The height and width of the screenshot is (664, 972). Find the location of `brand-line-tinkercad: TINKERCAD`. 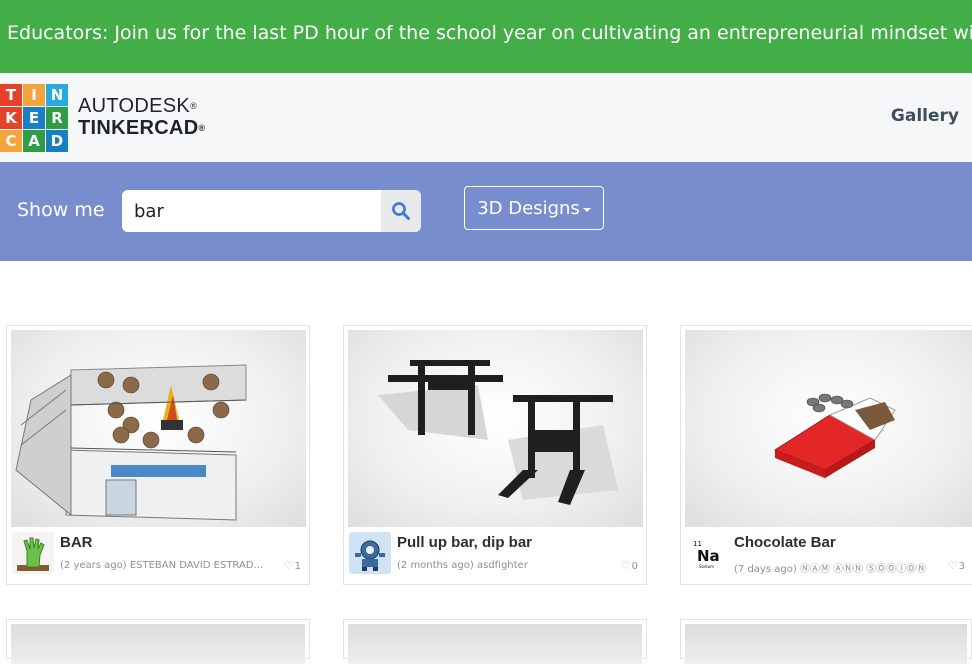

brand-line-tinkercad: TINKERCAD is located at coordinates (138, 128).